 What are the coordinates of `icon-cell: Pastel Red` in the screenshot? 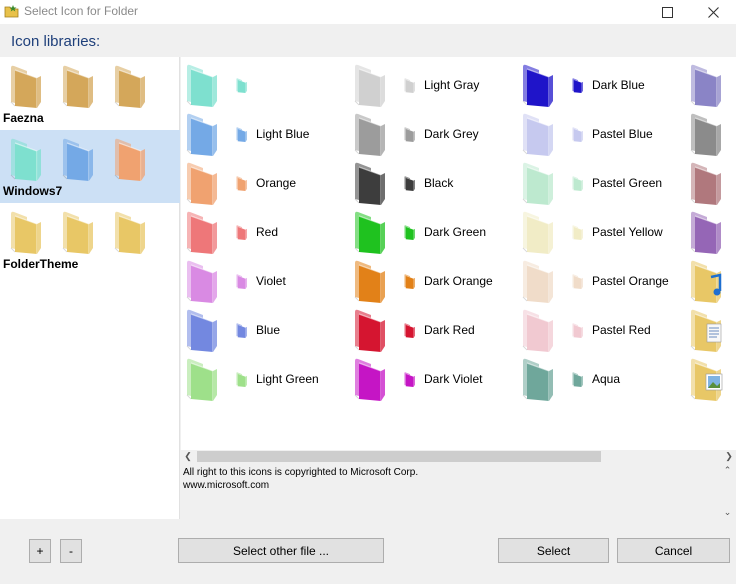 It's located at (603, 330).